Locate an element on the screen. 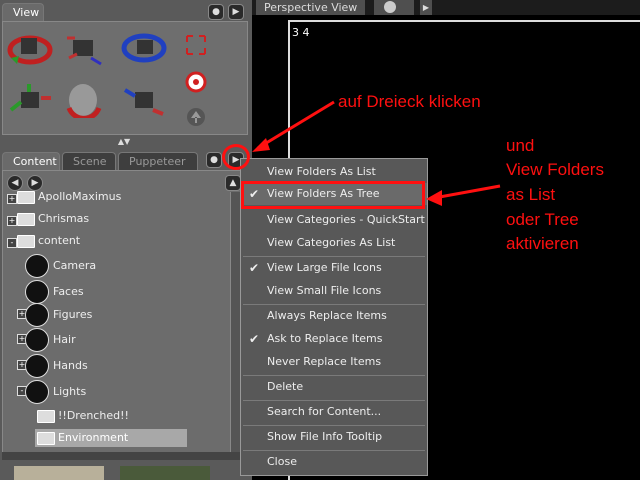 The image size is (640, 480). rotate-horizontal-icon is located at coordinates (144, 48).